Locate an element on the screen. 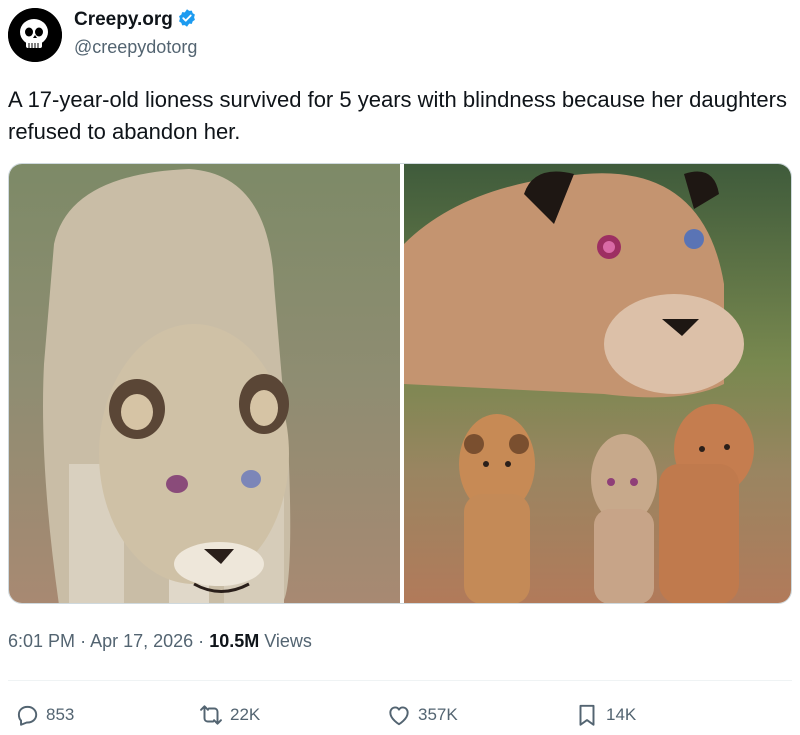  repost-button: 22K is located at coordinates (229, 715).